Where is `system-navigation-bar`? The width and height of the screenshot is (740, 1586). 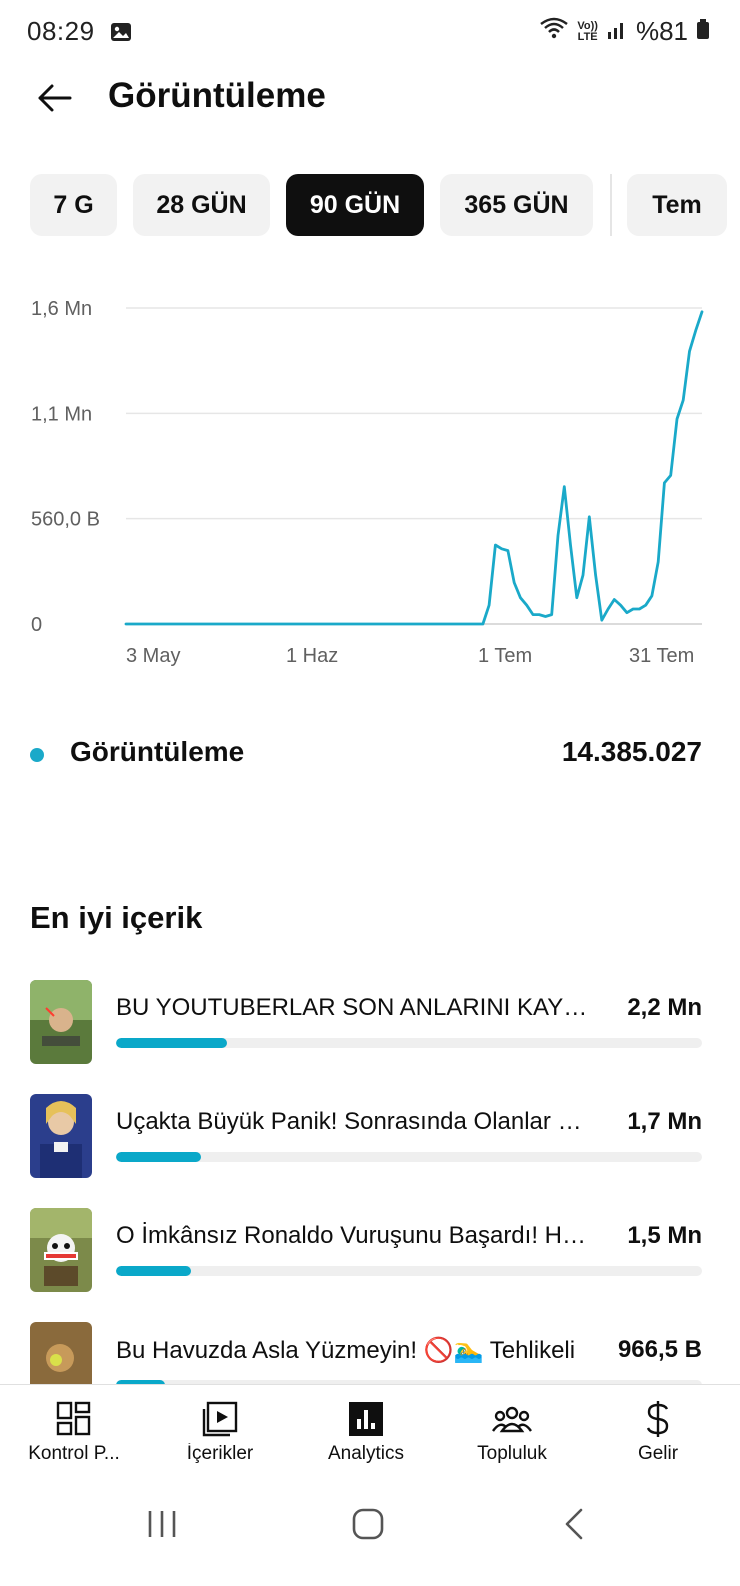
system-navigation-bar is located at coordinates (370, 1534).